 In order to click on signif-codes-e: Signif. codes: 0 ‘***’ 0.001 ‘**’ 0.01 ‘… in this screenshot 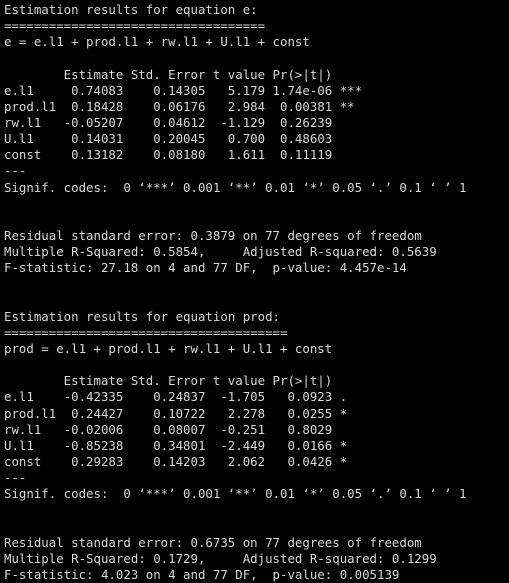, I will do `click(235, 187)`.